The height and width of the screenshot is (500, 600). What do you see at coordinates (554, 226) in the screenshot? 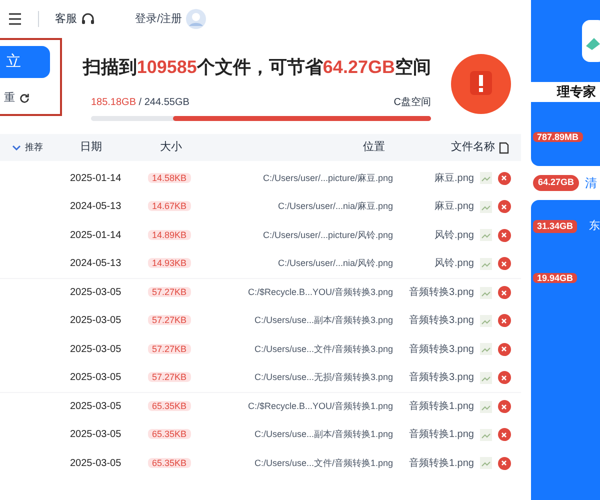
I see `size-tag: 31.34GB` at bounding box center [554, 226].